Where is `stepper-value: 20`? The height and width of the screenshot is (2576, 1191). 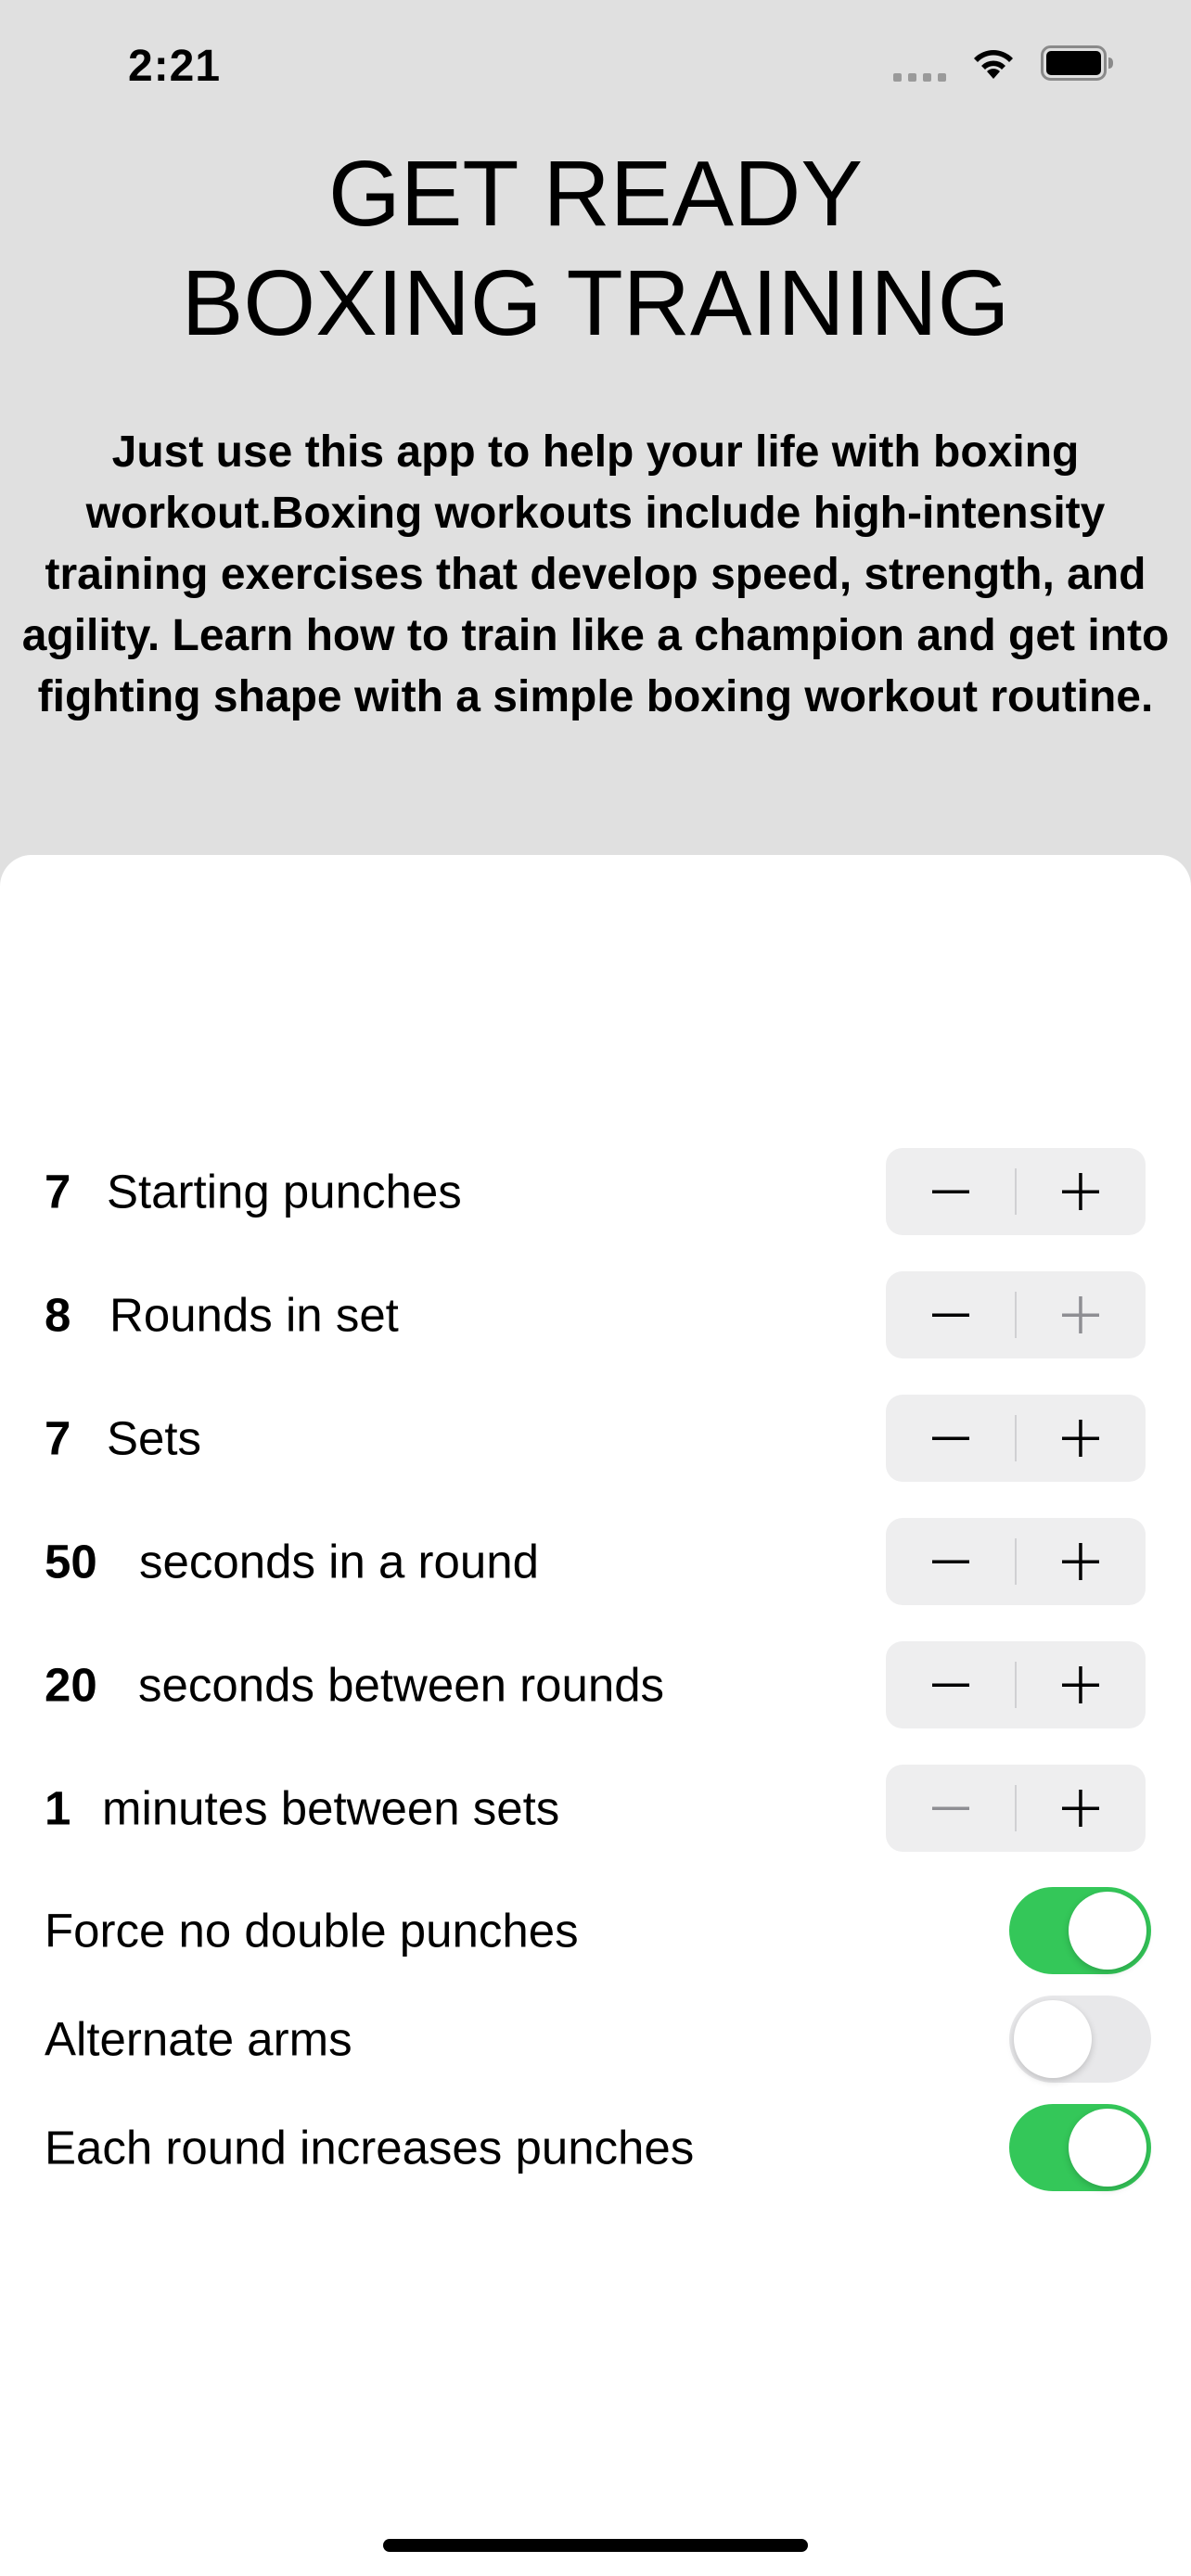 stepper-value: 20 is located at coordinates (71, 1685).